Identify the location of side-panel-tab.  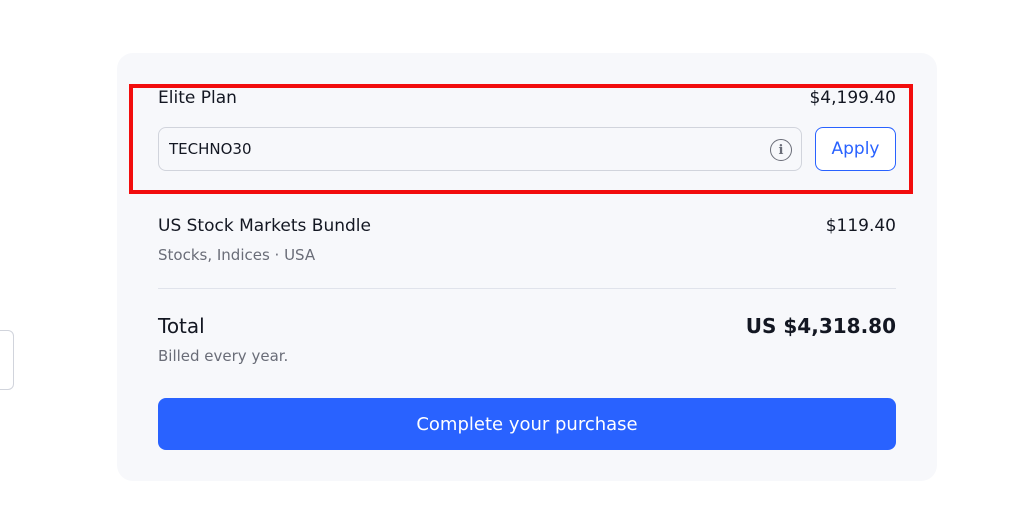
(7, 360).